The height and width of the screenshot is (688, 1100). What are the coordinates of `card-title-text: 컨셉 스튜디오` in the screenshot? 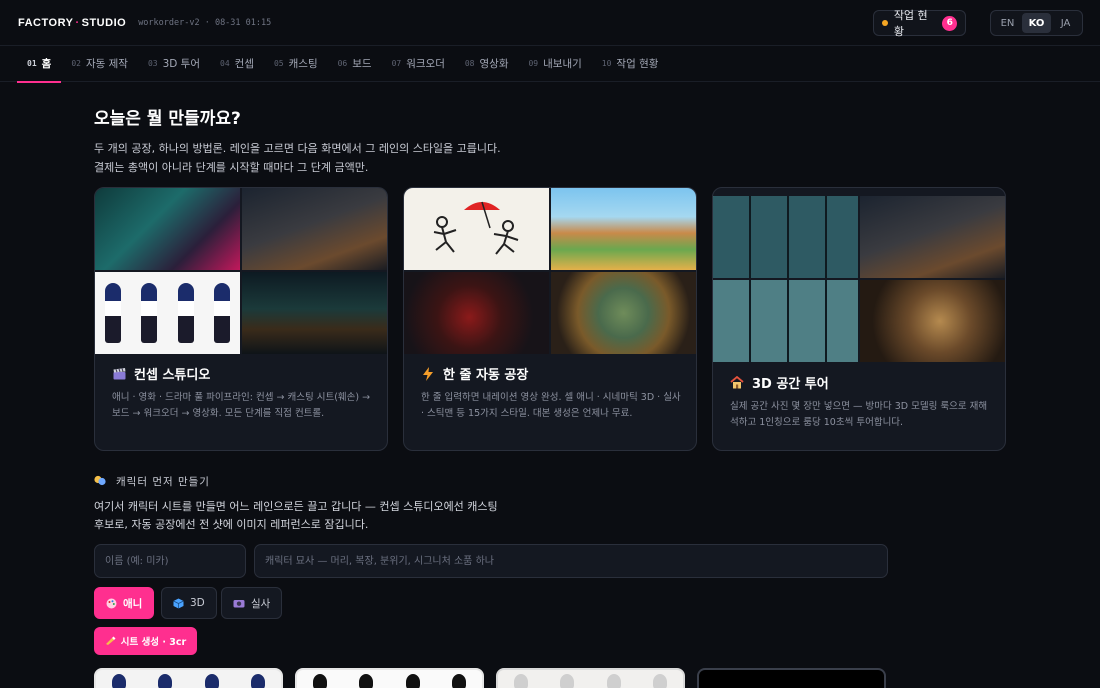 It's located at (172, 375).